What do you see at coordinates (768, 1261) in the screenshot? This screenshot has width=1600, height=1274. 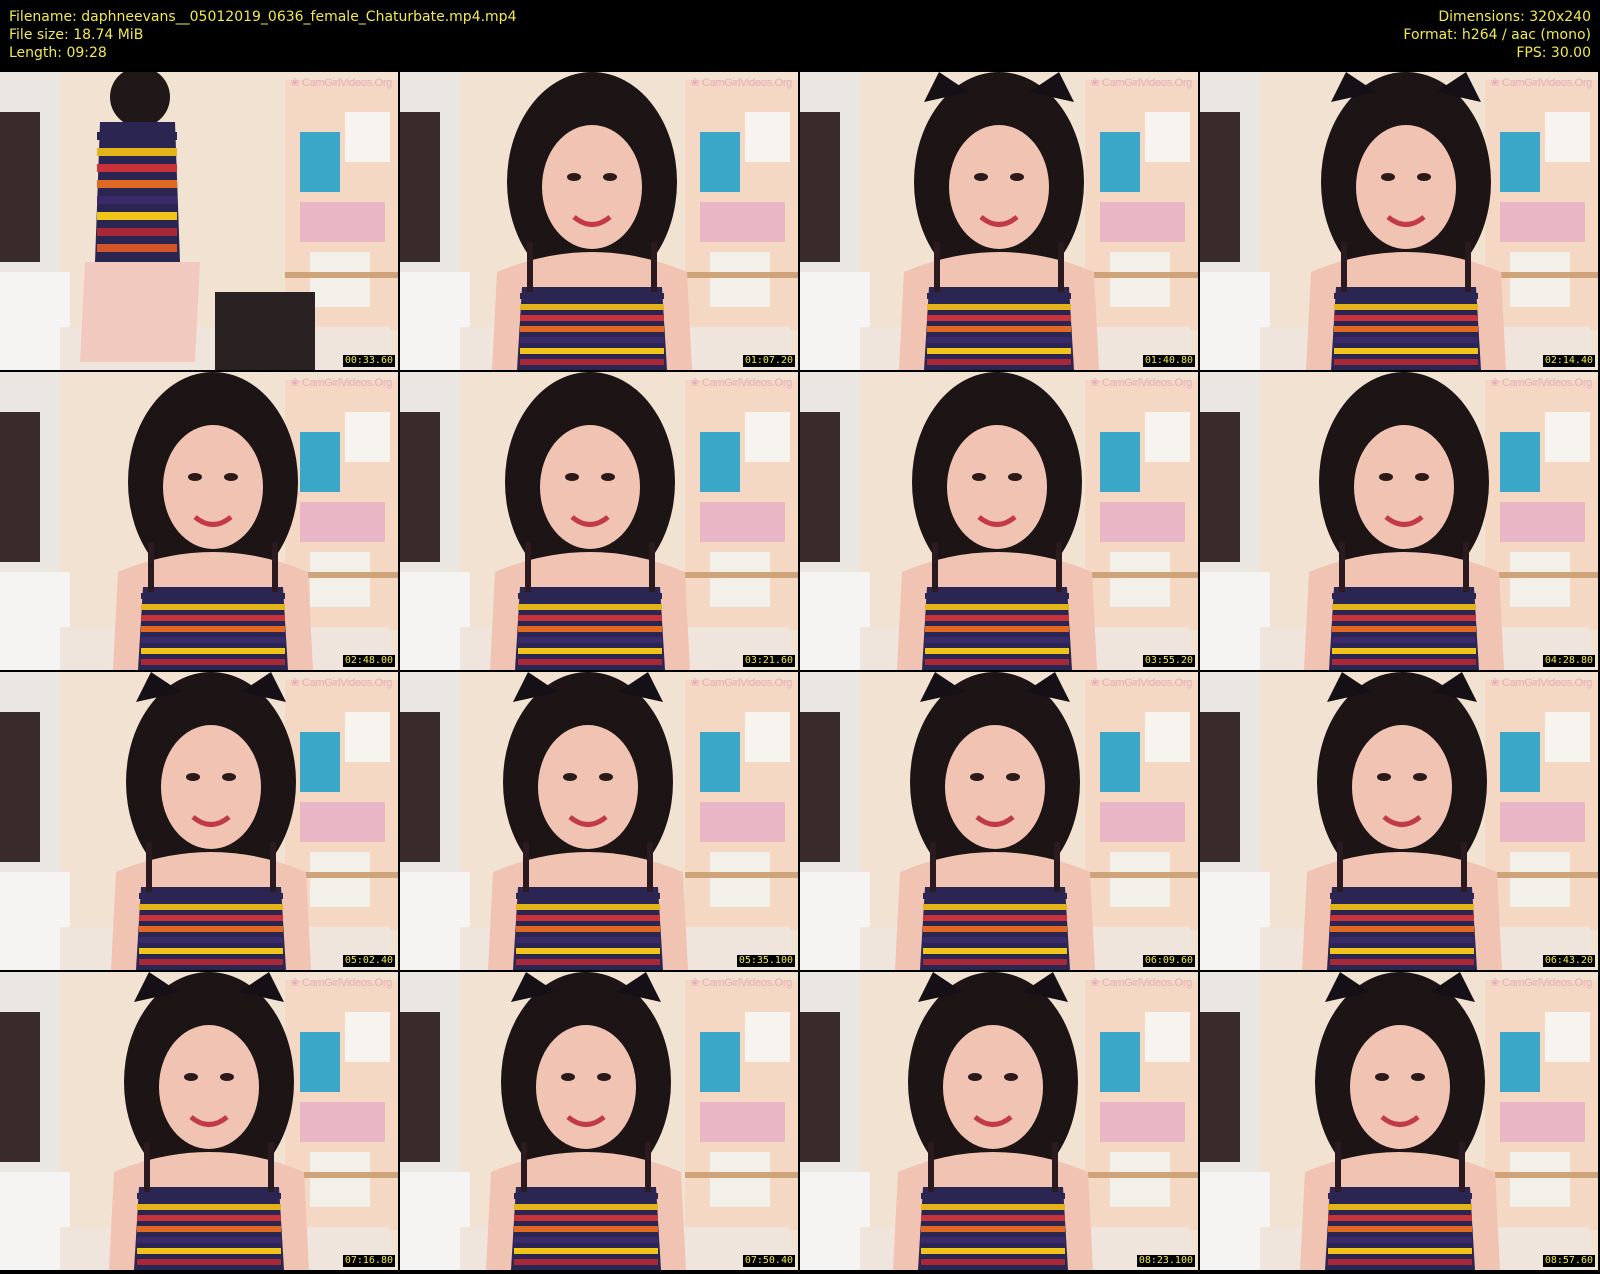 I see `frame-timestamp: 07:50.40` at bounding box center [768, 1261].